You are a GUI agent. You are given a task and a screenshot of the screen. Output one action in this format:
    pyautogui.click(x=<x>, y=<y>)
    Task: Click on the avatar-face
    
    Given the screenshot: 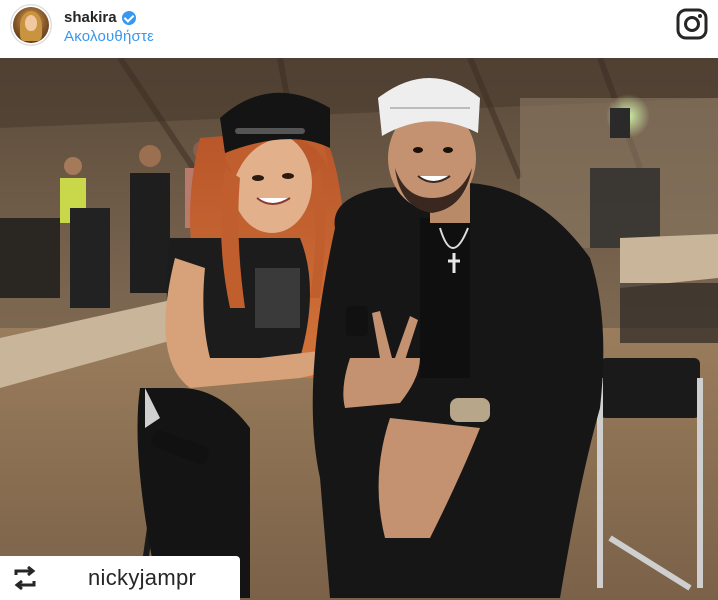 What is the action you would take?
    pyautogui.click(x=31, y=23)
    